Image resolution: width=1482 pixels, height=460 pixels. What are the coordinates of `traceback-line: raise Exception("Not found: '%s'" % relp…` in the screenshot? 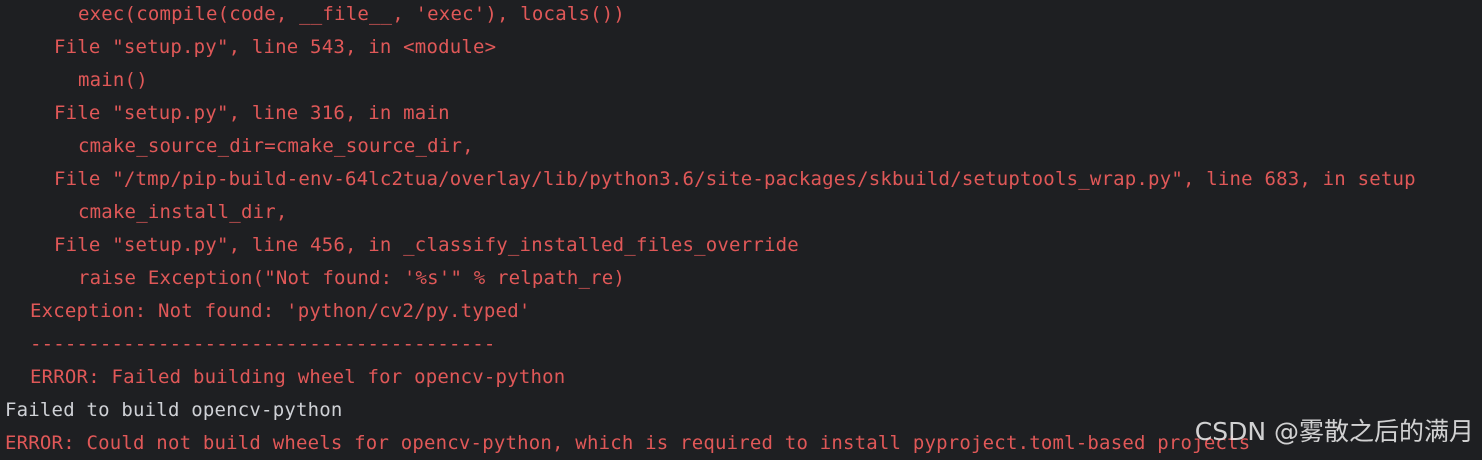 It's located at (352, 278).